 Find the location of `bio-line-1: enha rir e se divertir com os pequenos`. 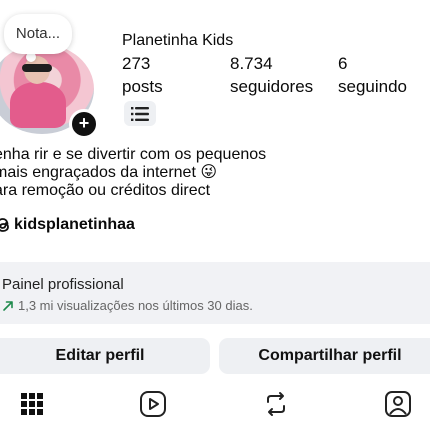

bio-line-1: enha rir e se divertir com os pequenos is located at coordinates (133, 154).